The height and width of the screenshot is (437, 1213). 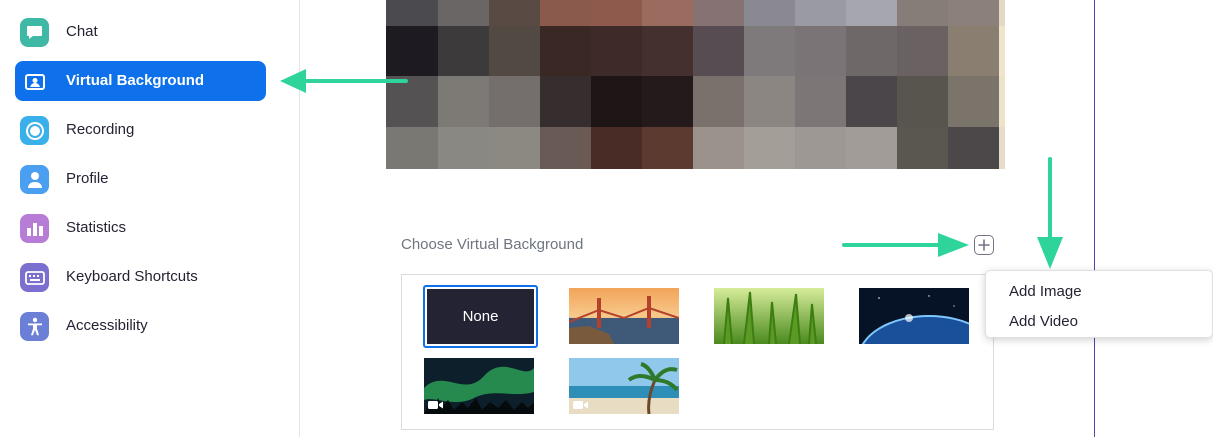 I want to click on background-none: None, so click(x=480, y=316).